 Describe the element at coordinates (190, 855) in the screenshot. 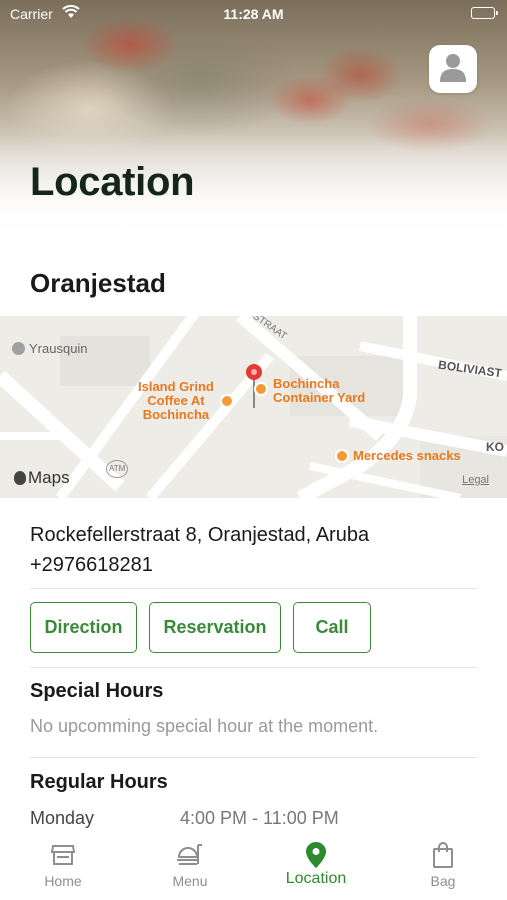

I see `menu-icon` at that location.